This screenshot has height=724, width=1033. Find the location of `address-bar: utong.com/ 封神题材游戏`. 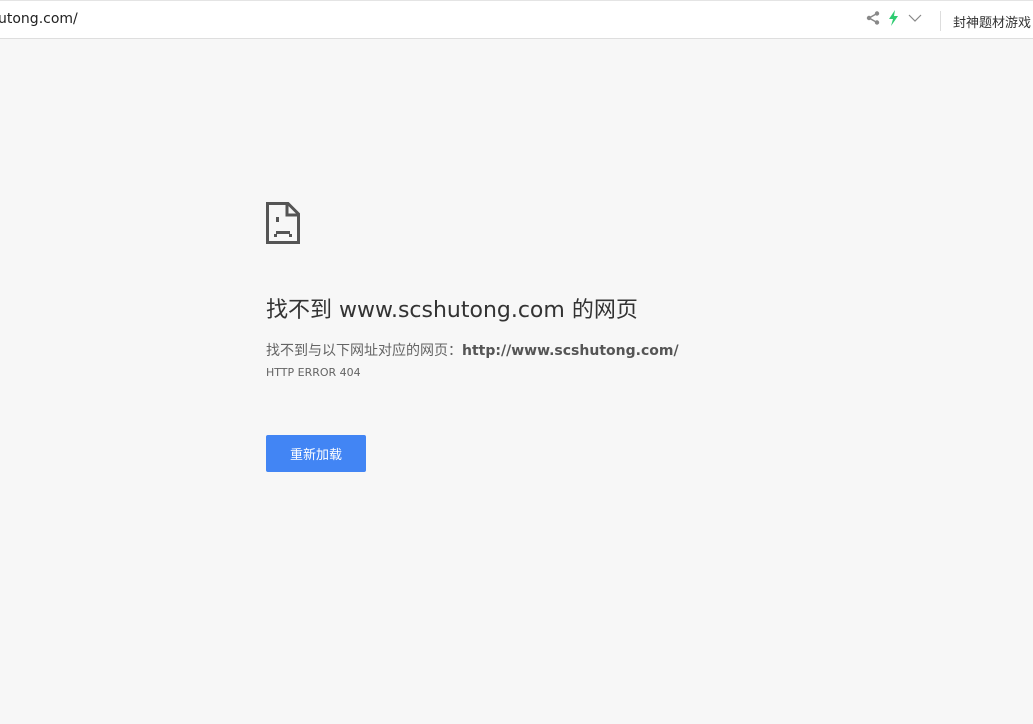

address-bar: utong.com/ 封神题材游戏 is located at coordinates (516, 19).